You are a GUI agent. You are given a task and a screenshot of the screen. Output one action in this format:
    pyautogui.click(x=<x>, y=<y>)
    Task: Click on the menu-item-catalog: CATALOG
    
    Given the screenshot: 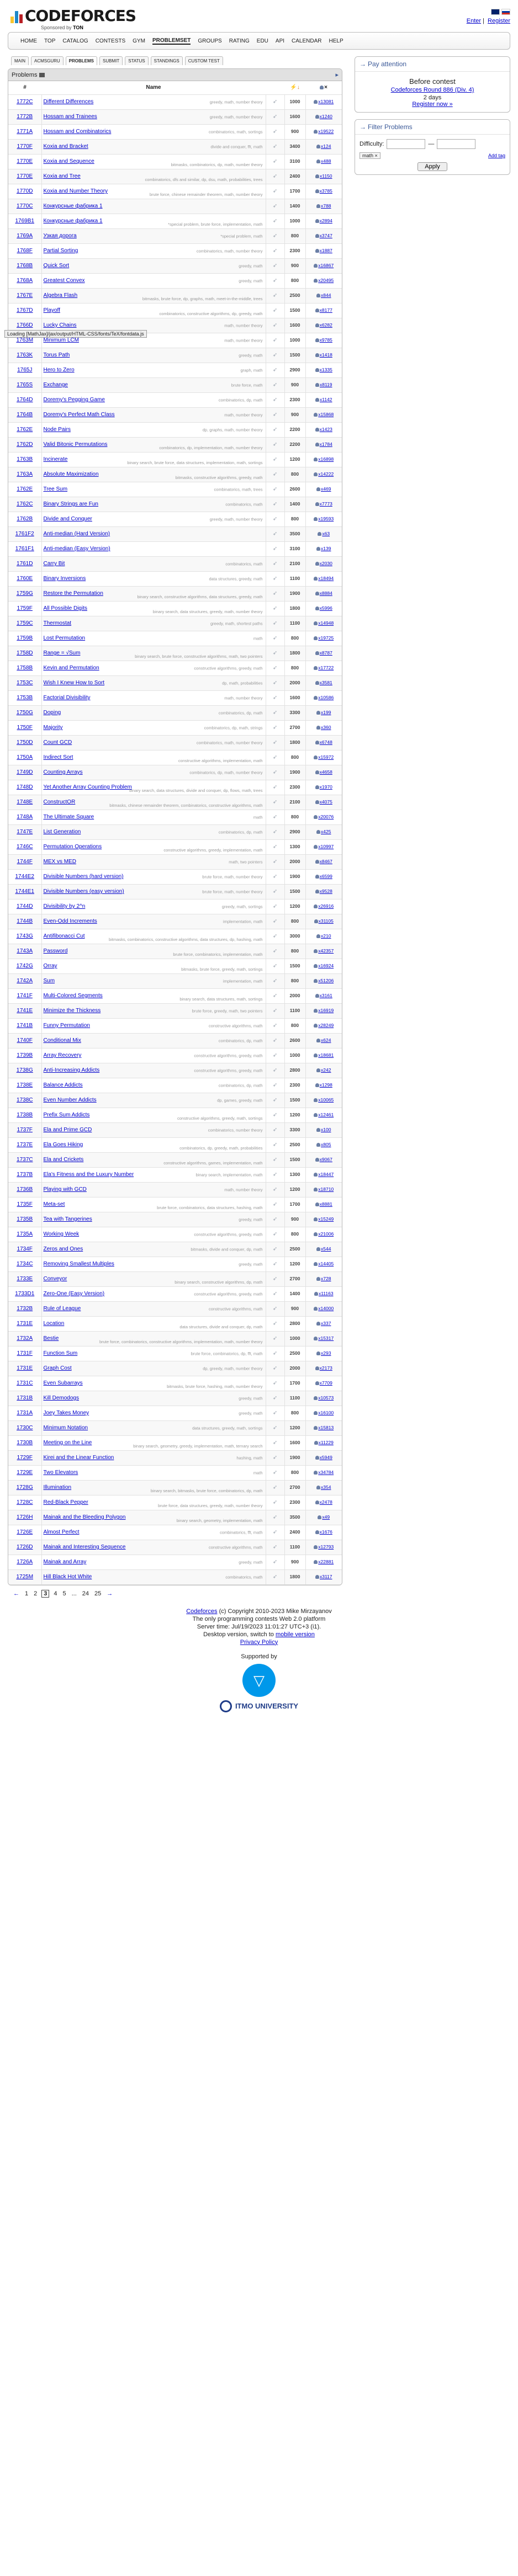 What is the action you would take?
    pyautogui.click(x=75, y=41)
    